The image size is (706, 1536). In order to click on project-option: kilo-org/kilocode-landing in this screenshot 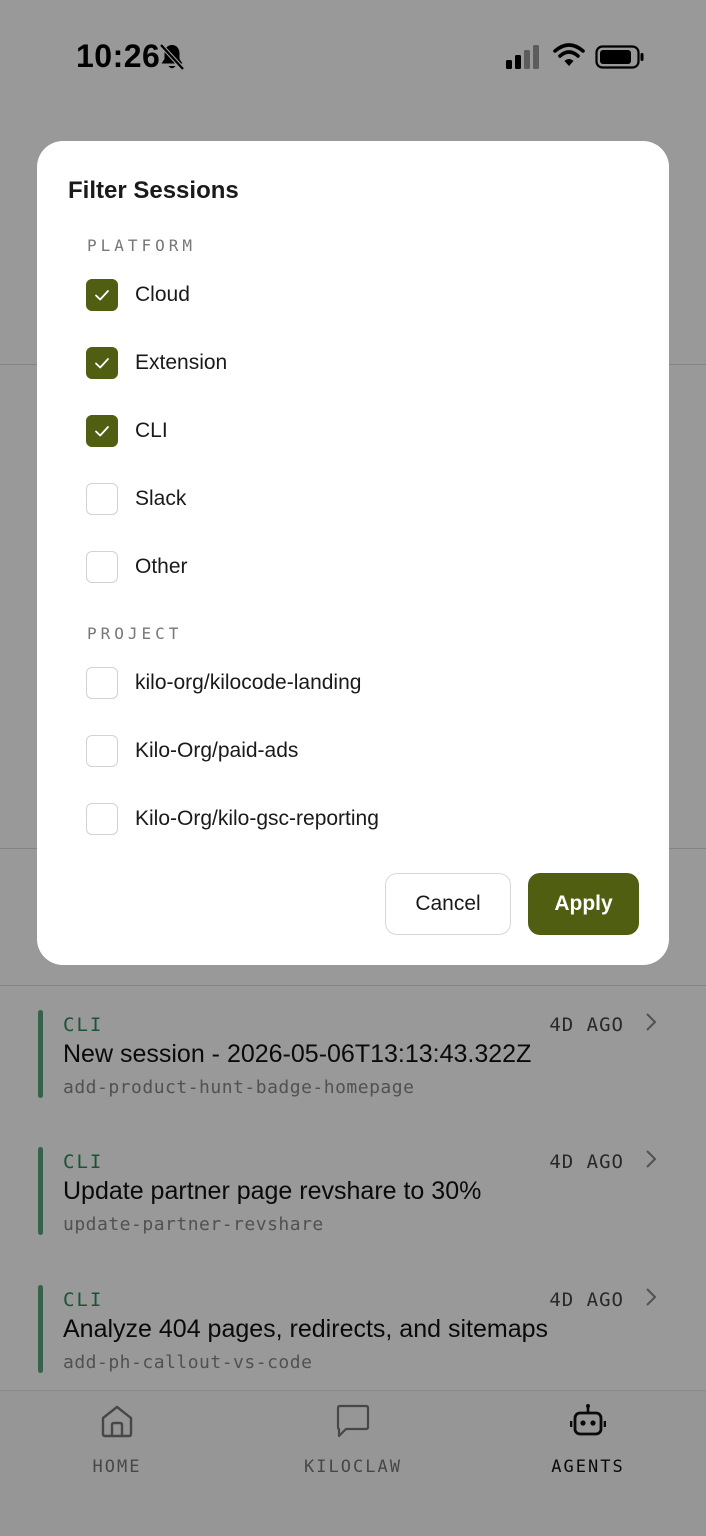, I will do `click(356, 683)`.